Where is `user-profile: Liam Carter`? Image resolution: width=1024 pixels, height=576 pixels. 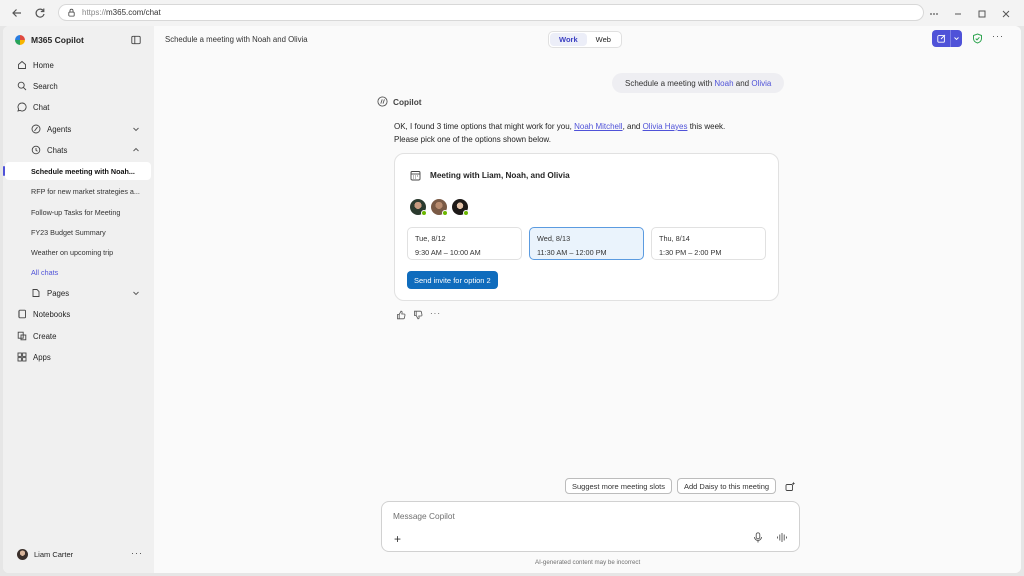 user-profile: Liam Carter is located at coordinates (45, 554).